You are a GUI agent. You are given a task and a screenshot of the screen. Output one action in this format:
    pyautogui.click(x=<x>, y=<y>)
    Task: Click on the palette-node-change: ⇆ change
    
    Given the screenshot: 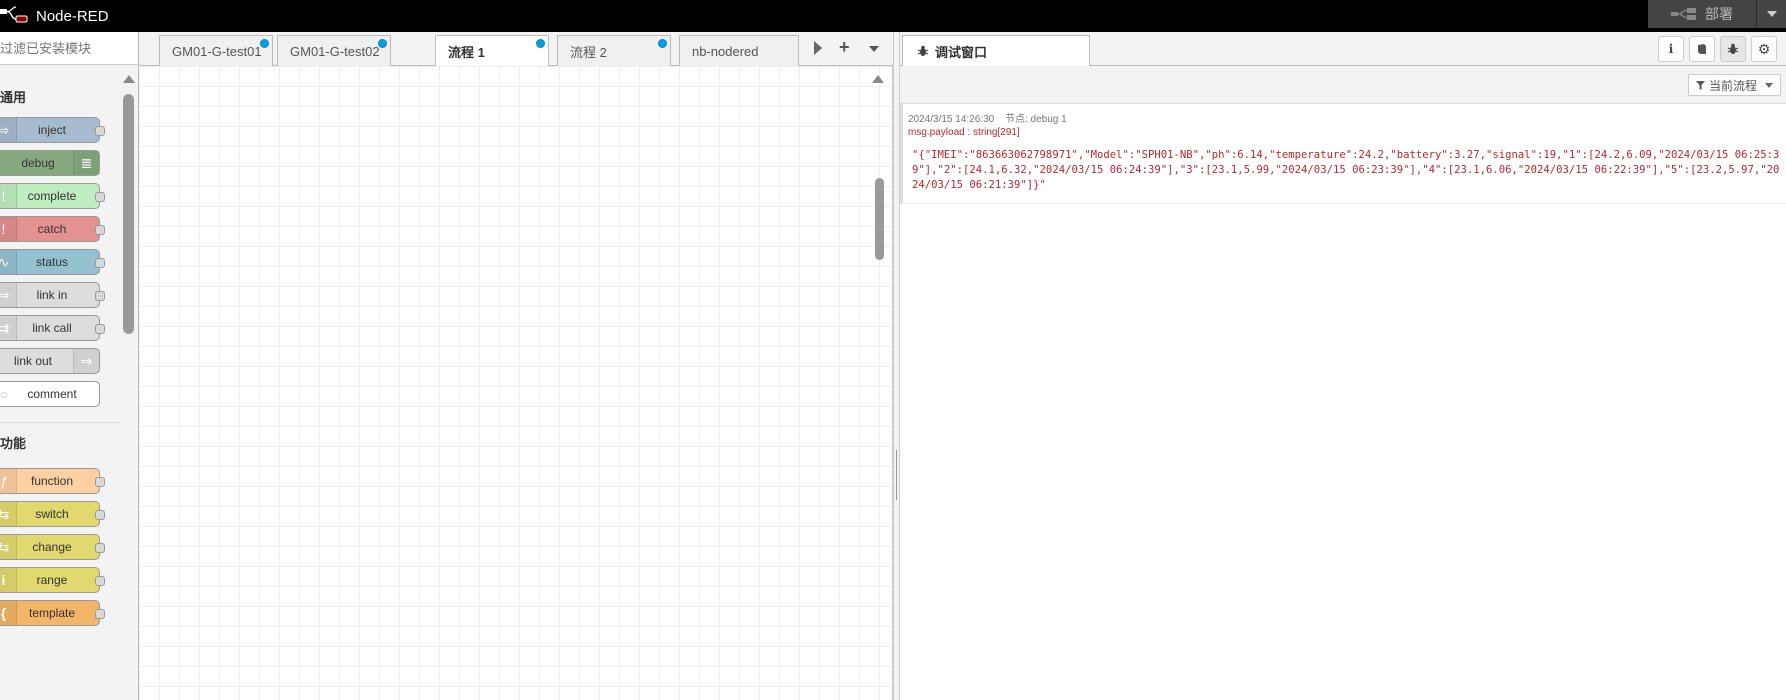 What is the action you would take?
    pyautogui.click(x=52, y=547)
    